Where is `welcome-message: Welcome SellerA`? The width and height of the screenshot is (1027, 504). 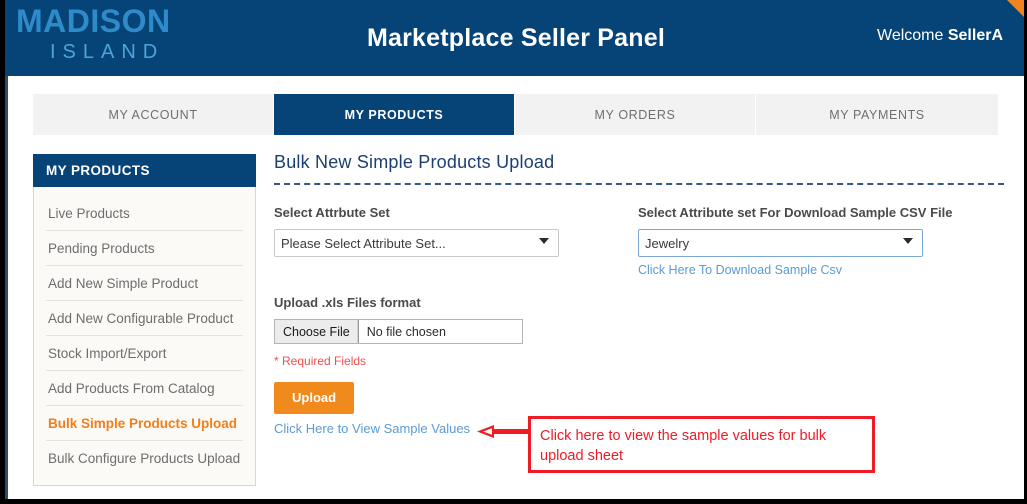
welcome-message: Welcome SellerA is located at coordinates (940, 36).